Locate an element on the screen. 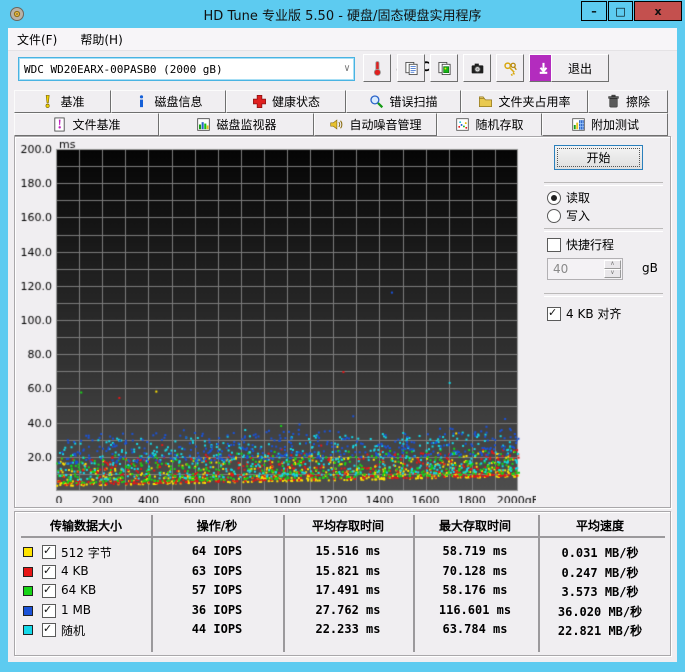 This screenshot has width=685, height=672. tab-文件基准: 文件基准 is located at coordinates (86, 124).